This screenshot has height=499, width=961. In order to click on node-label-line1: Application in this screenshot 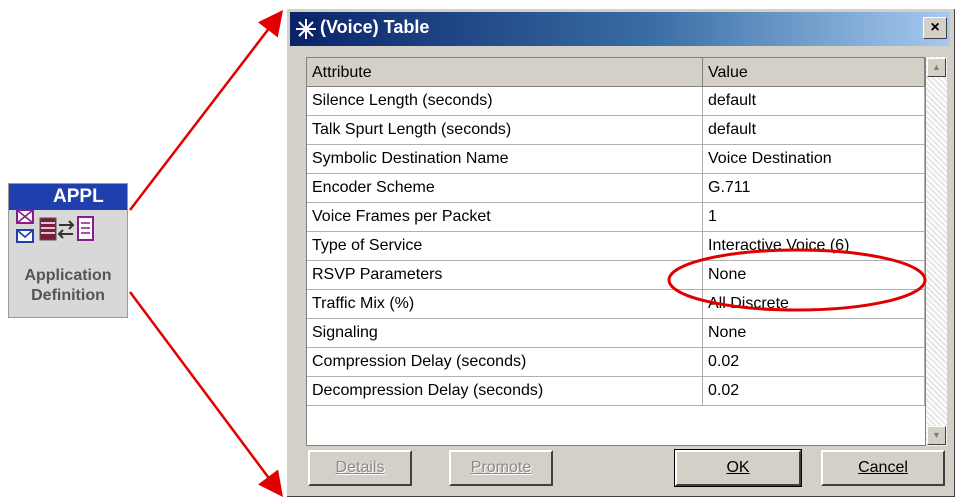, I will do `click(68, 275)`.